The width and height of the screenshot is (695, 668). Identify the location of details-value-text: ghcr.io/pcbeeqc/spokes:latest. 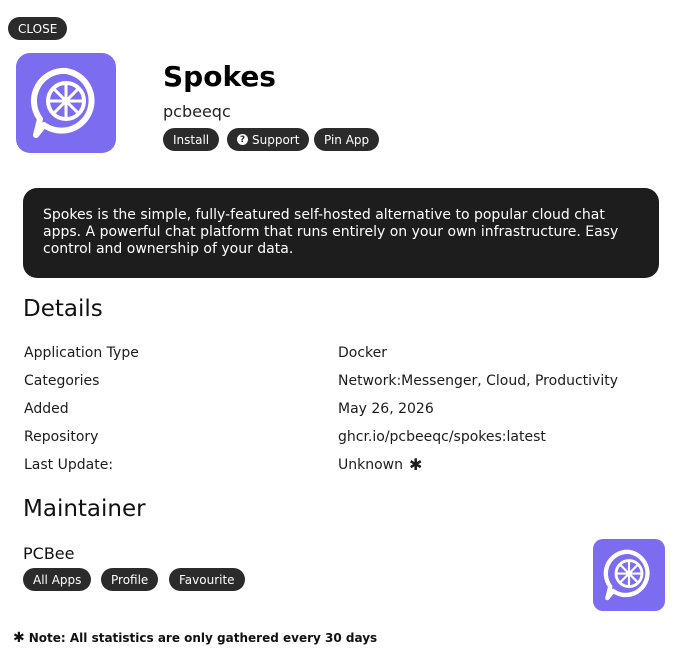
(442, 437).